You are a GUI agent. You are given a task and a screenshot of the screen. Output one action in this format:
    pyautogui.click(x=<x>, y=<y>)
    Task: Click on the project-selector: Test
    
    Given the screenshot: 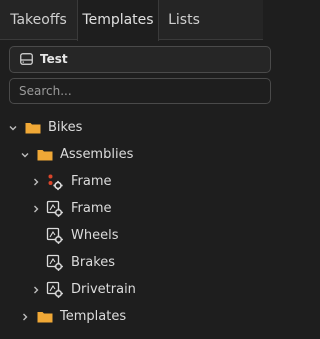 What is the action you would take?
    pyautogui.click(x=140, y=59)
    